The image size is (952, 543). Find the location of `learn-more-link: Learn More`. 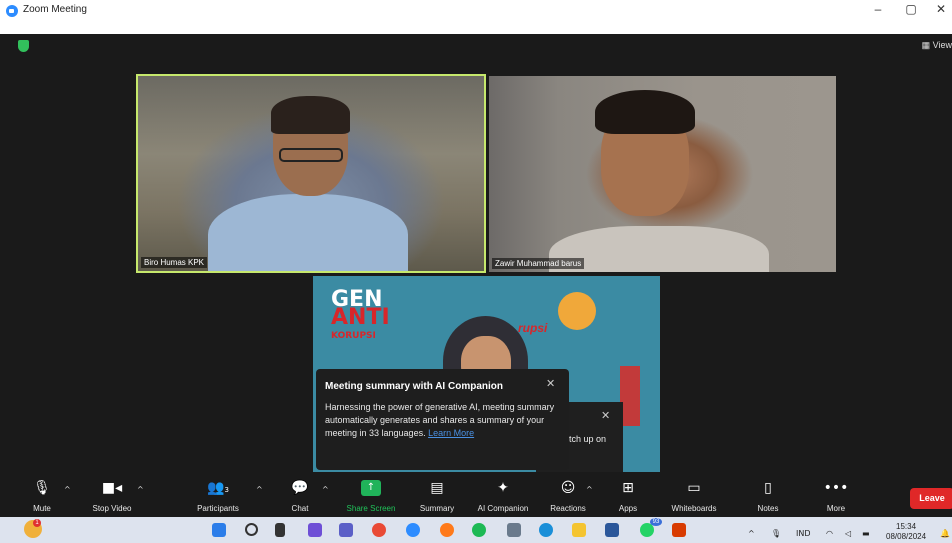

learn-more-link: Learn More is located at coordinates (451, 433).